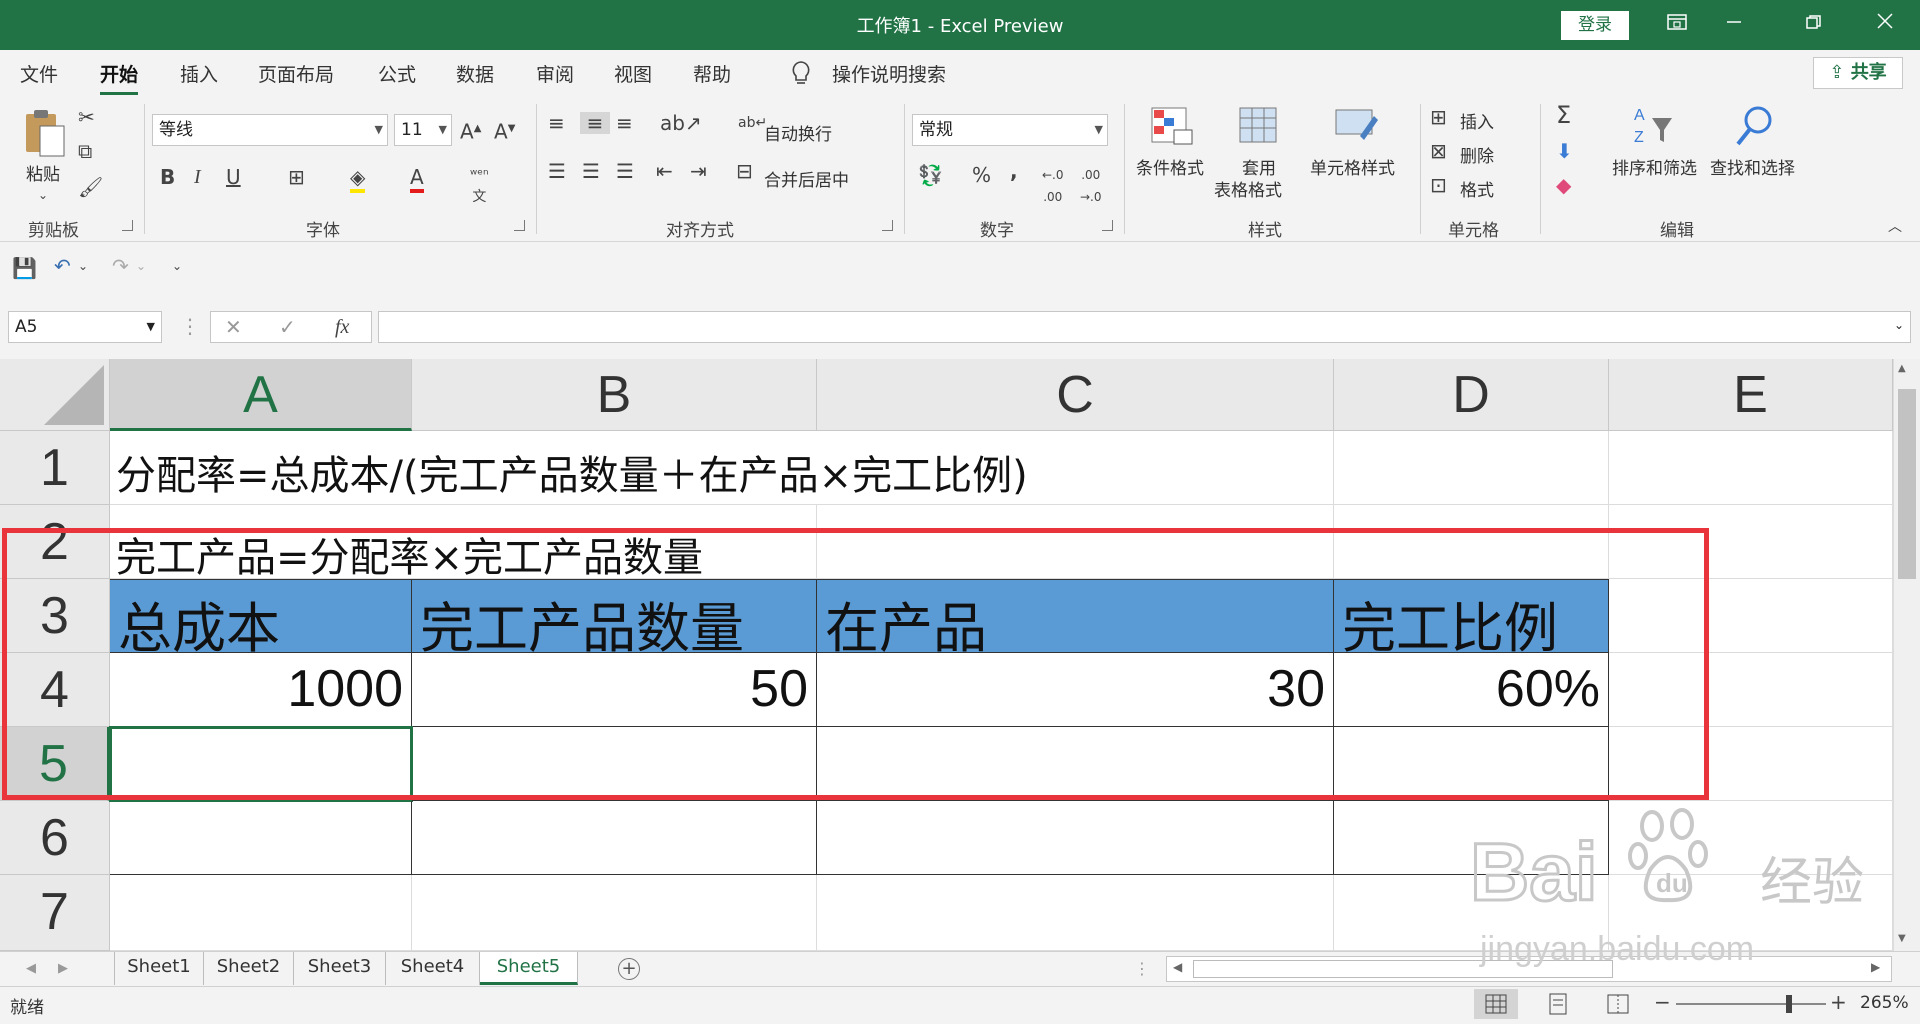 The height and width of the screenshot is (1024, 1920). Describe the element at coordinates (557, 171) in the screenshot. I see `align-left-icon: ☰` at that location.